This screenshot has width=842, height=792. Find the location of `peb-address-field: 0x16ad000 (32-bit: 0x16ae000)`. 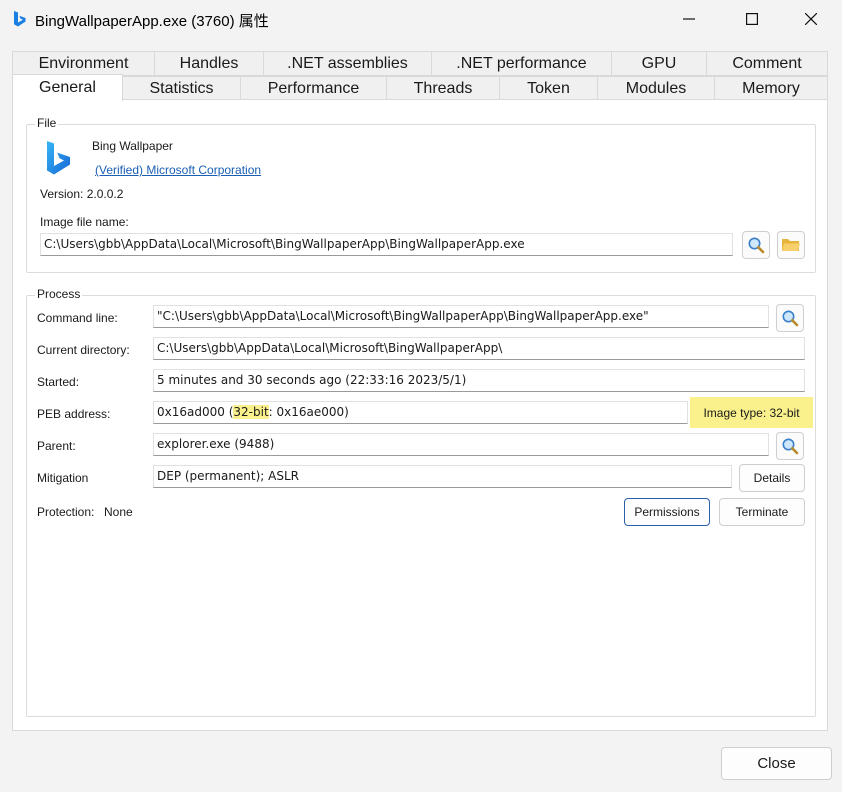

peb-address-field: 0x16ad000 (32-bit: 0x16ae000) is located at coordinates (420, 412).